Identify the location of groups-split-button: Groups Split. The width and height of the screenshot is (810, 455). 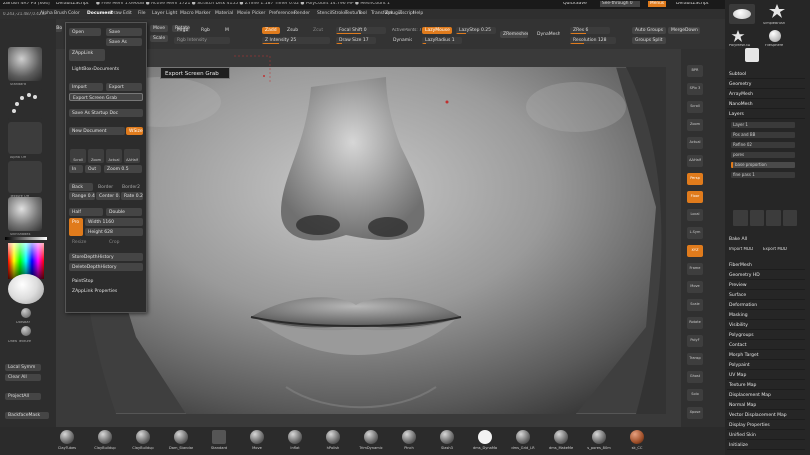
(649, 40).